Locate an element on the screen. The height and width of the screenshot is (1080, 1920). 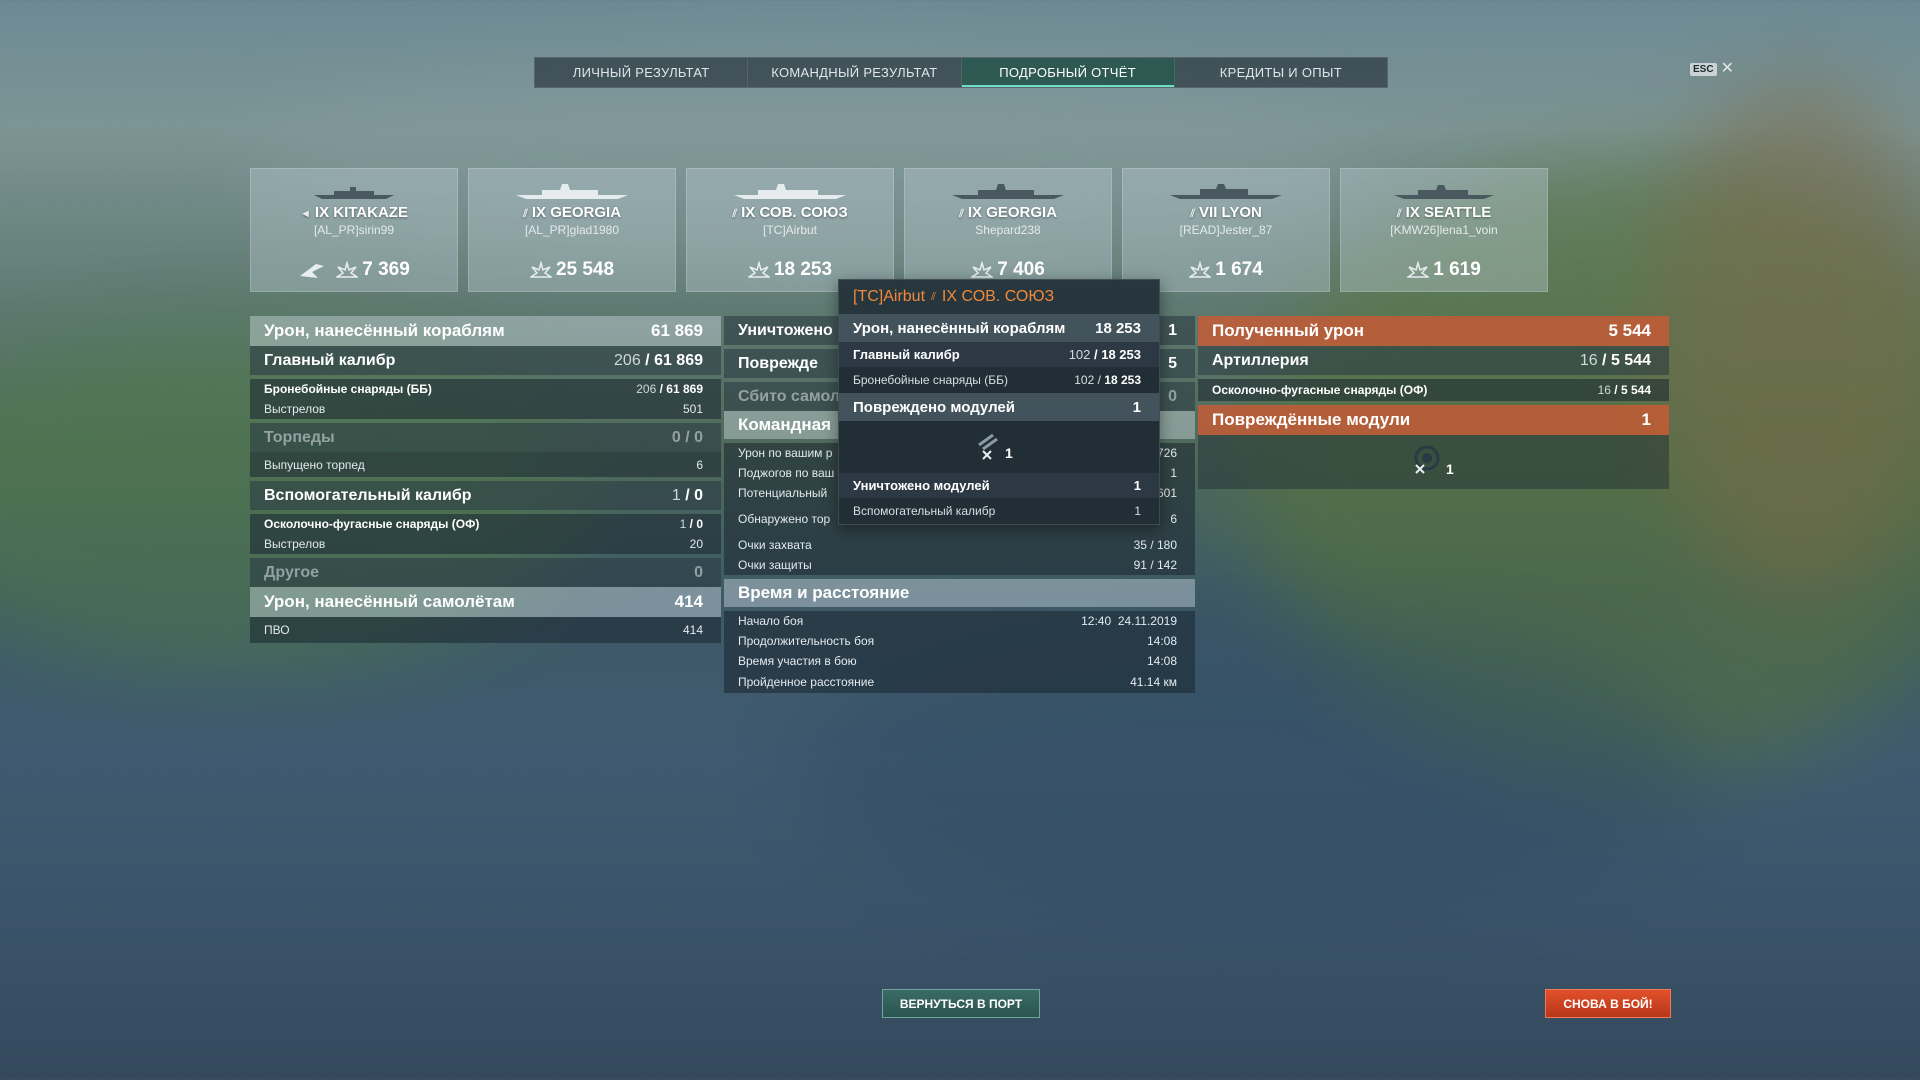
torpedoes-row: Торпеды 0 / 0 is located at coordinates (485, 437).